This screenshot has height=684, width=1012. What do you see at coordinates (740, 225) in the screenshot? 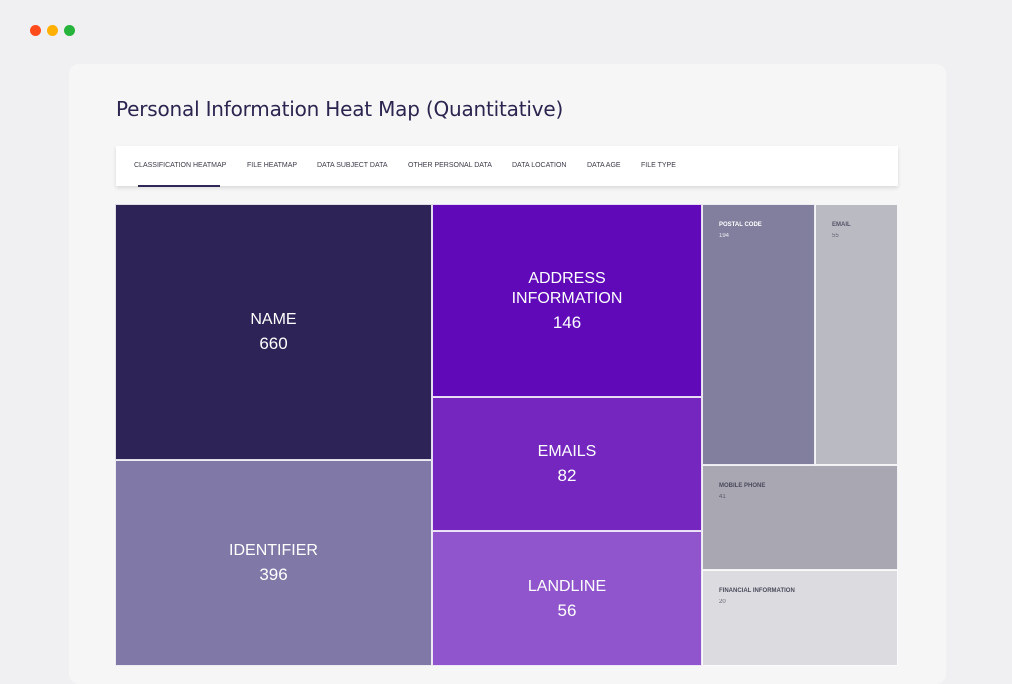
I see `treemap-cell-label: POSTAL CODE` at bounding box center [740, 225].